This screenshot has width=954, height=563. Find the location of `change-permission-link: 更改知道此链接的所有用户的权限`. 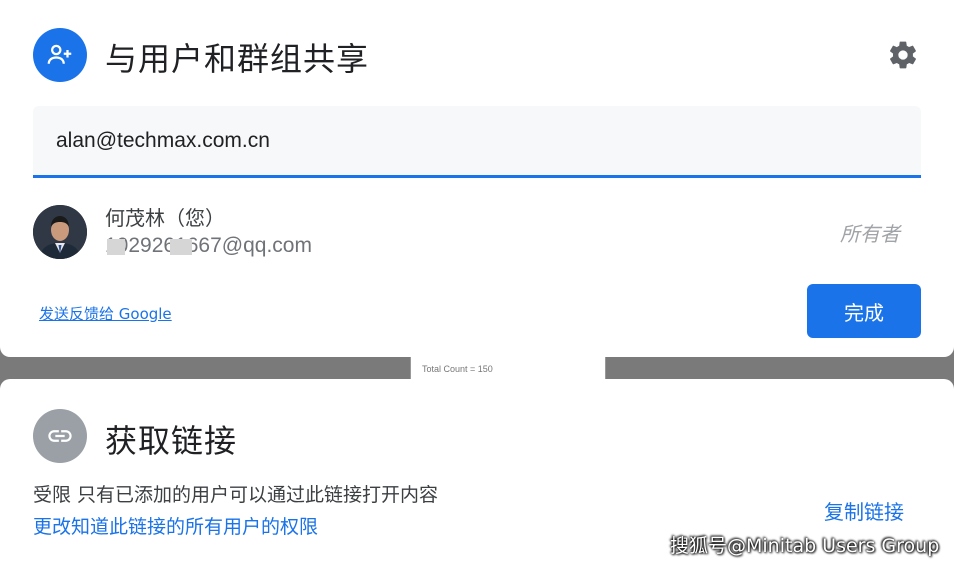

change-permission-link: 更改知道此链接的所有用户的权限 is located at coordinates (175, 525).